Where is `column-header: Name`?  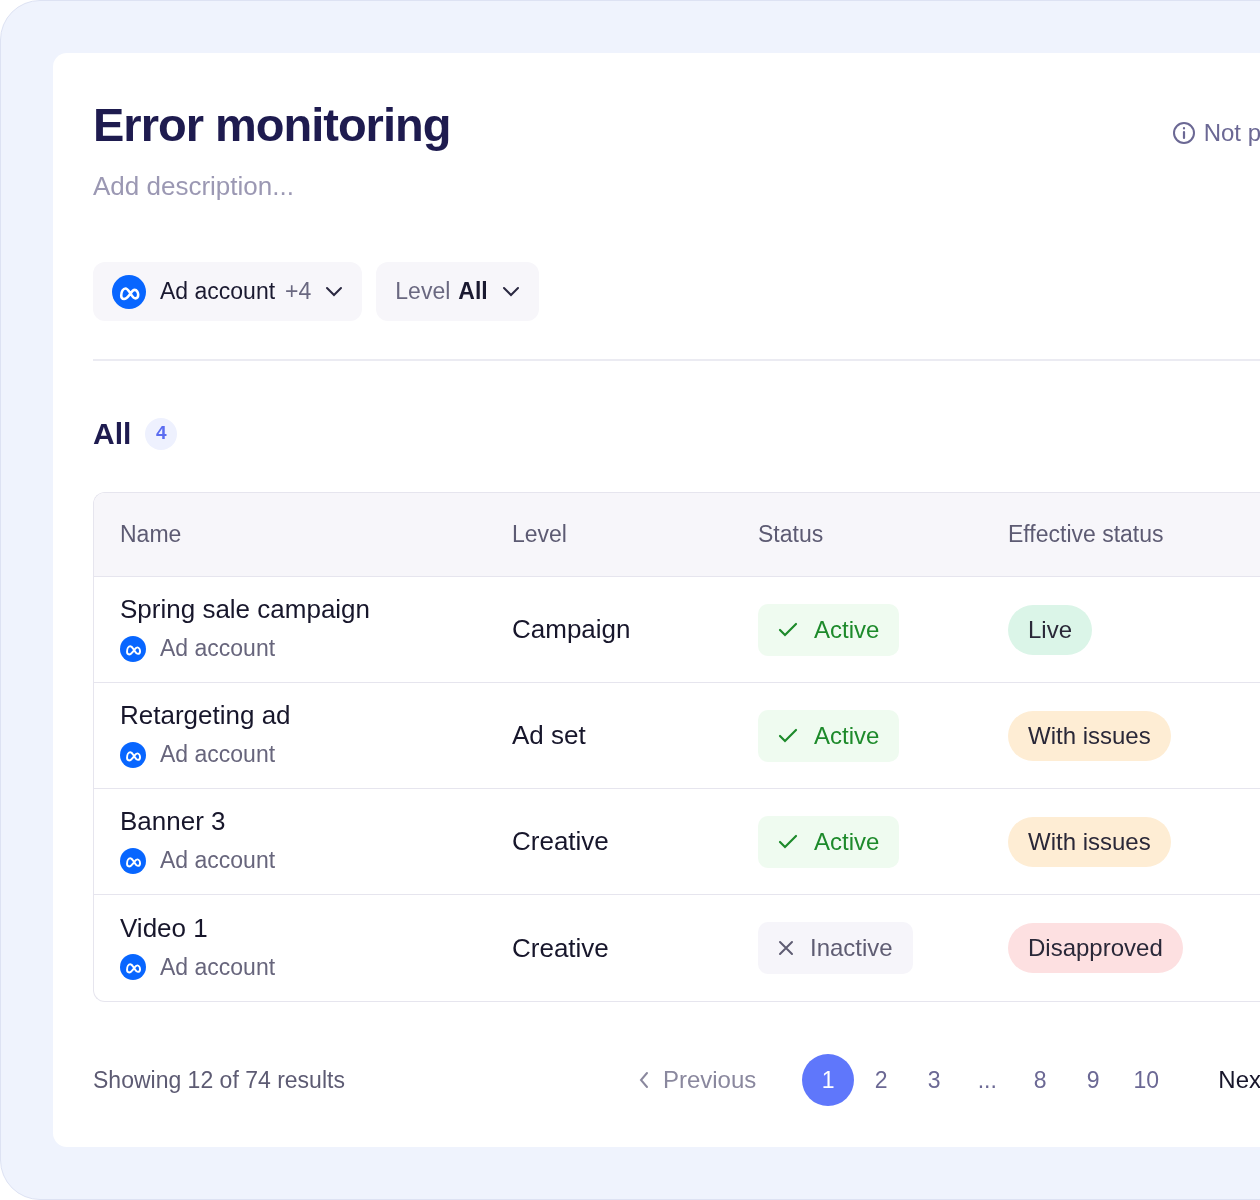 column-header: Name is located at coordinates (151, 534).